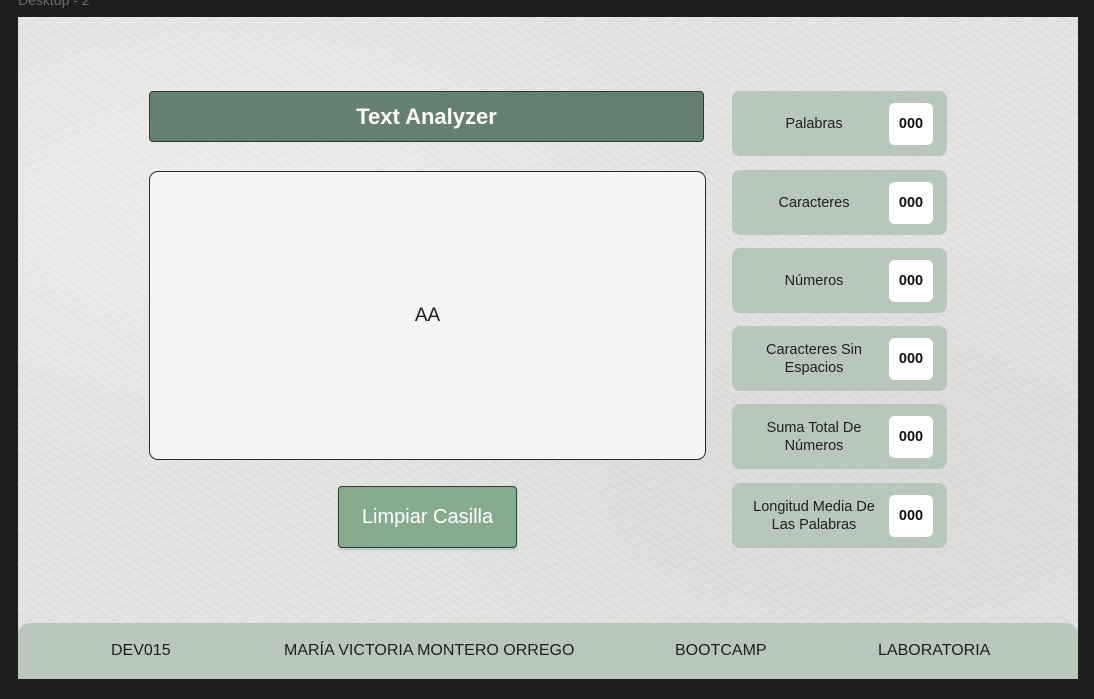 This screenshot has width=1094, height=699. I want to click on stat-card-numbers: Números 000, so click(839, 280).